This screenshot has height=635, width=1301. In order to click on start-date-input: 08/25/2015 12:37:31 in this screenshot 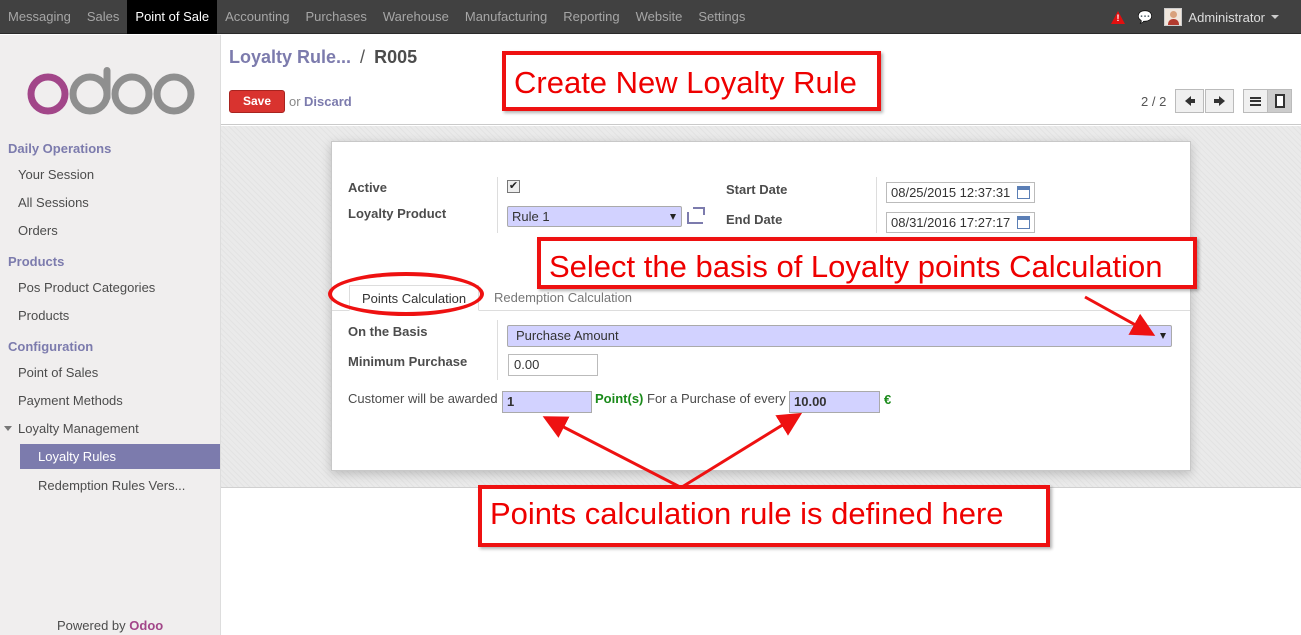, I will do `click(960, 192)`.